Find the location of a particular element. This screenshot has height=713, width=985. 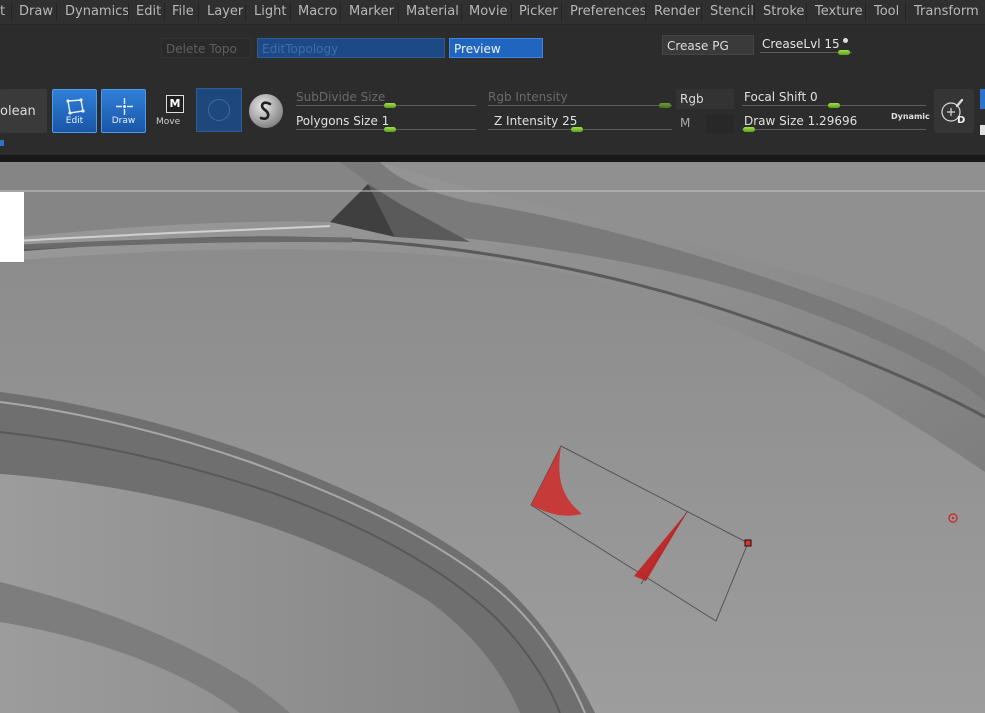

polygons-size-label: Polygons Size 1 is located at coordinates (343, 121).